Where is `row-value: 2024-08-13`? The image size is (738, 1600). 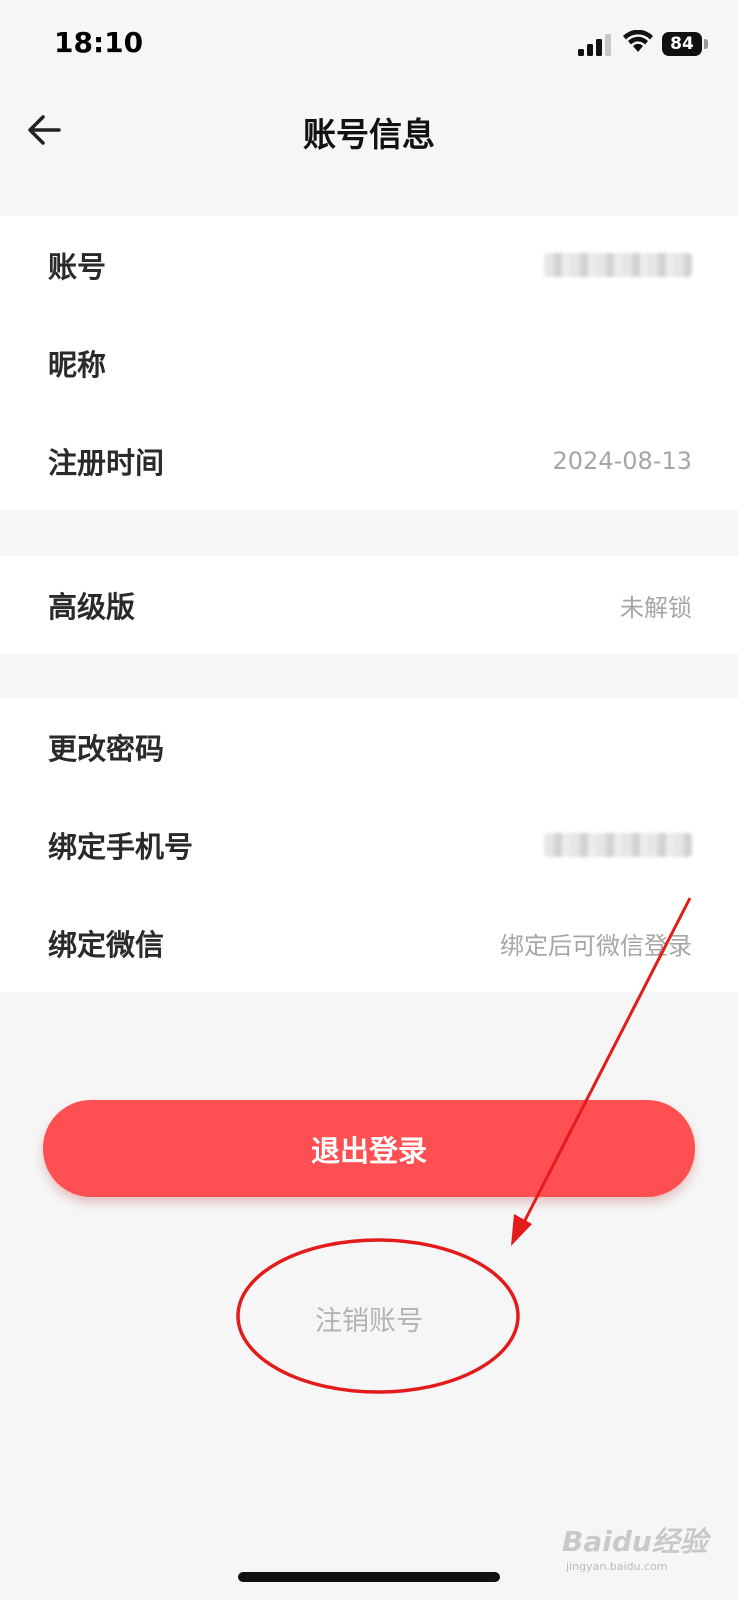
row-value: 2024-08-13 is located at coordinates (622, 461).